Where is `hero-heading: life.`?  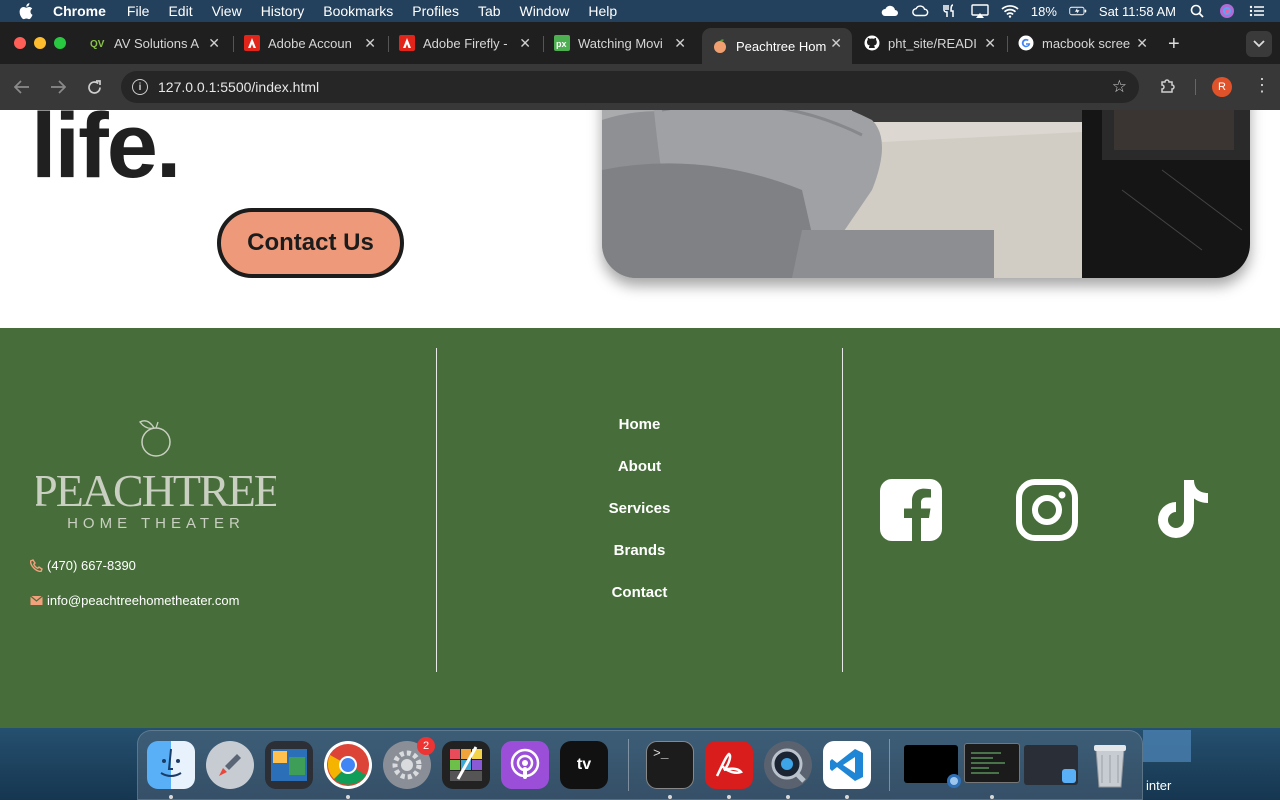 hero-heading: life. is located at coordinates (106, 153).